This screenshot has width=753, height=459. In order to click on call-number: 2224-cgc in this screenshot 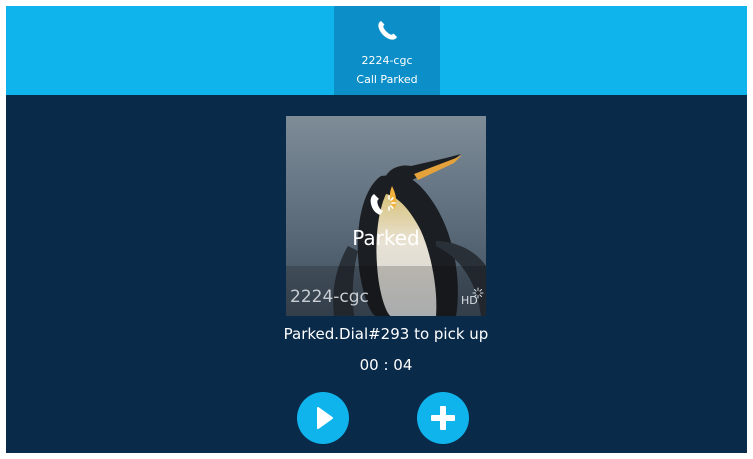, I will do `click(387, 60)`.